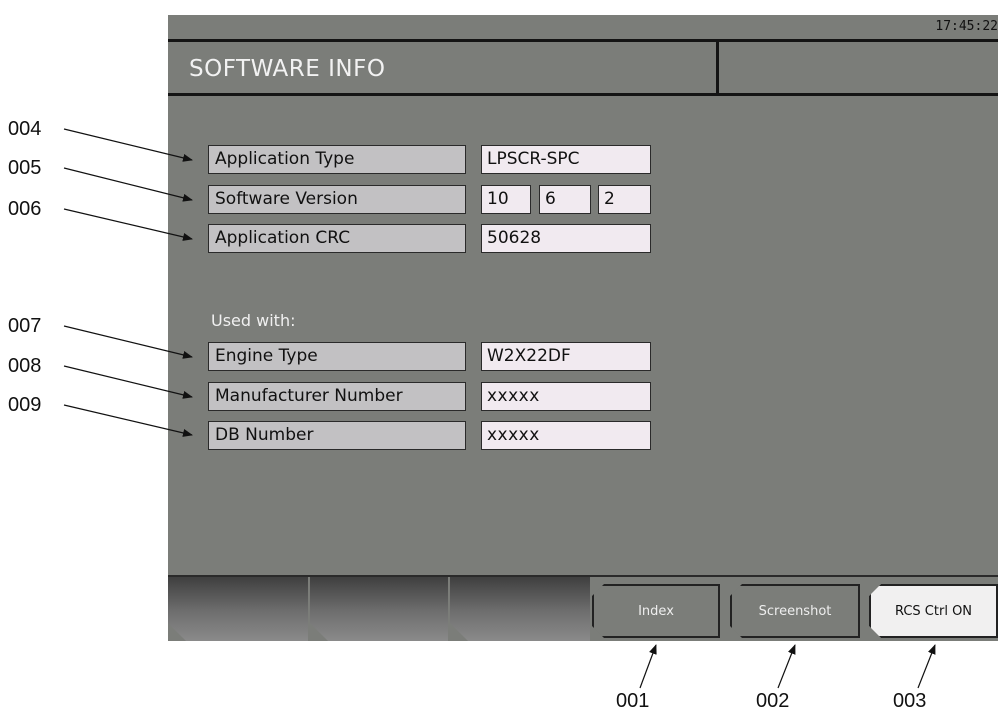  Describe the element at coordinates (25, 129) in the screenshot. I see `callout-label-004: 004` at that location.